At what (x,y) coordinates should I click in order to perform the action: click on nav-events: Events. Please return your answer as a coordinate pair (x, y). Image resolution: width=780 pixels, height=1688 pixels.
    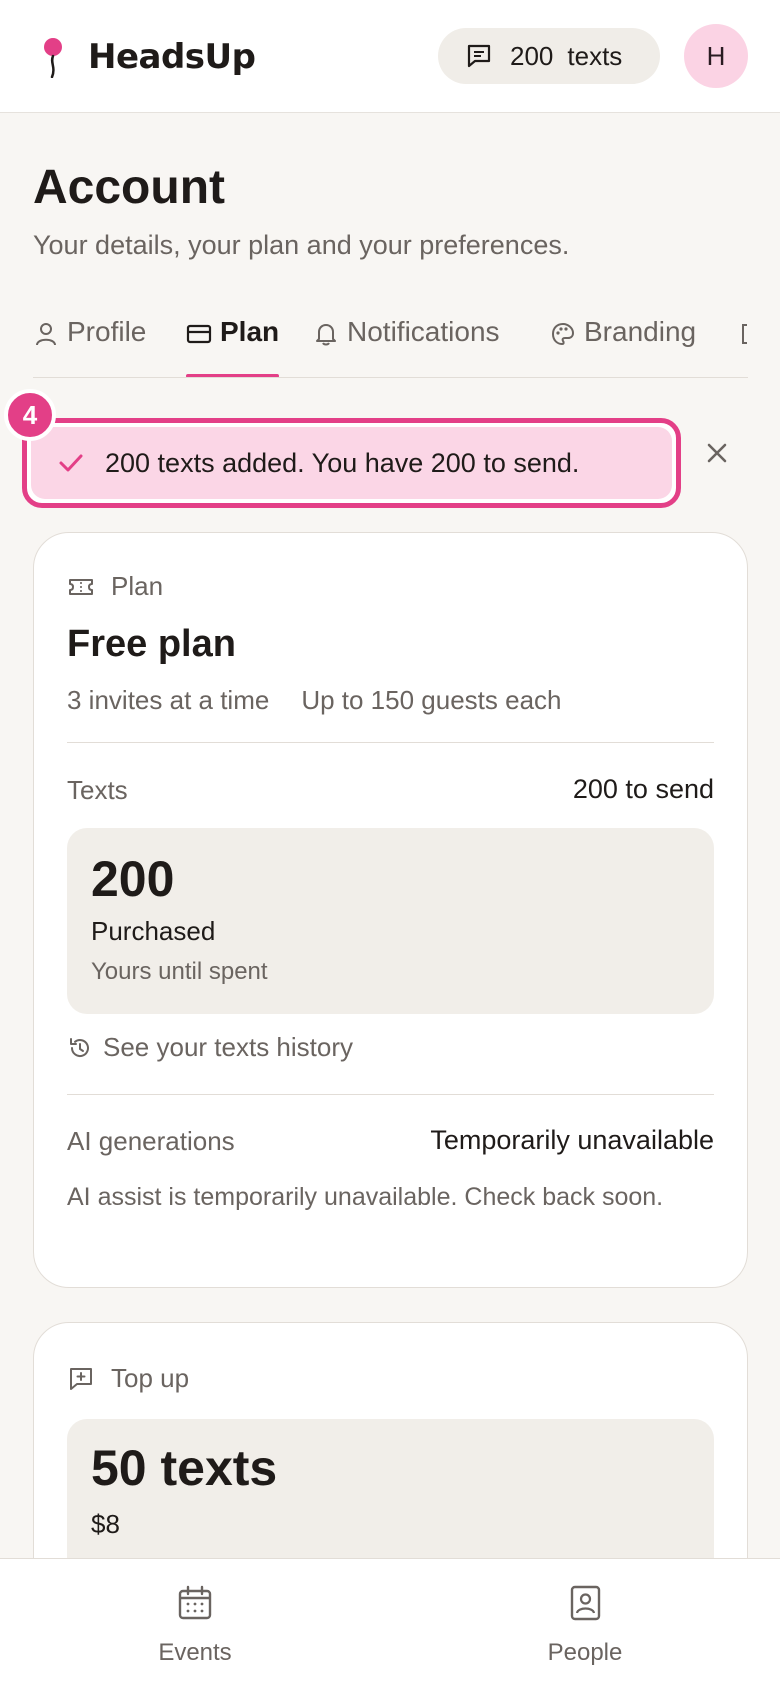
    Looking at the image, I should click on (195, 1625).